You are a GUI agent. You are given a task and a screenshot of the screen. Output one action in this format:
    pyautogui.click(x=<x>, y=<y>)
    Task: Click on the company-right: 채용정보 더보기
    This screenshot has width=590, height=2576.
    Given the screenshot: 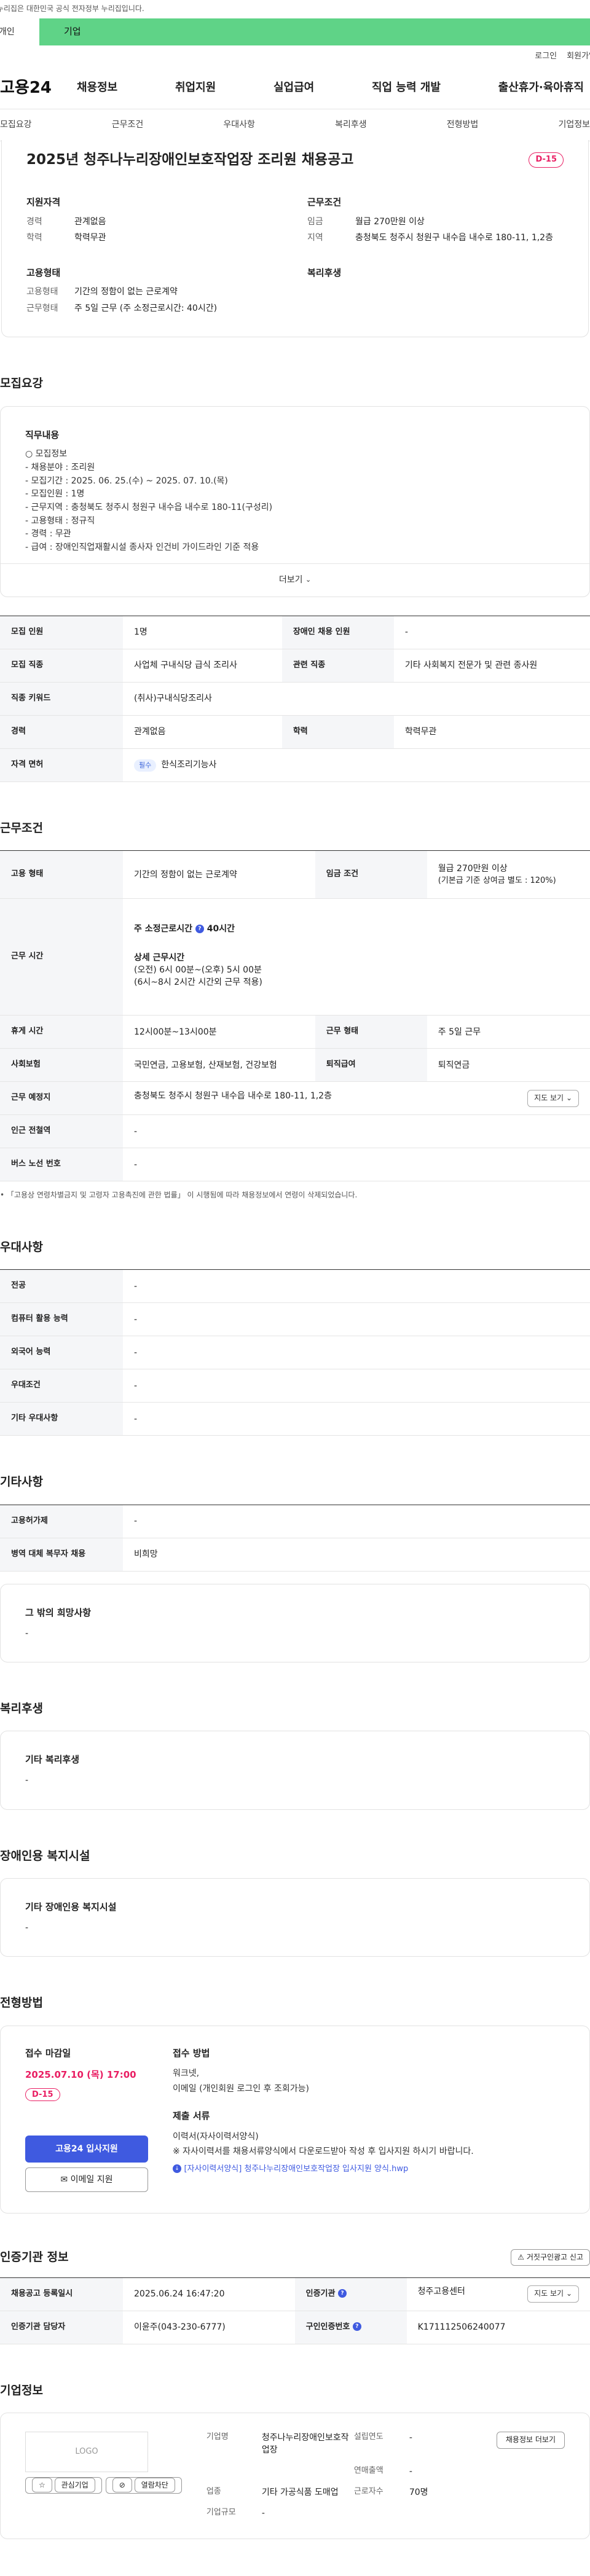 What is the action you would take?
    pyautogui.click(x=531, y=2475)
    